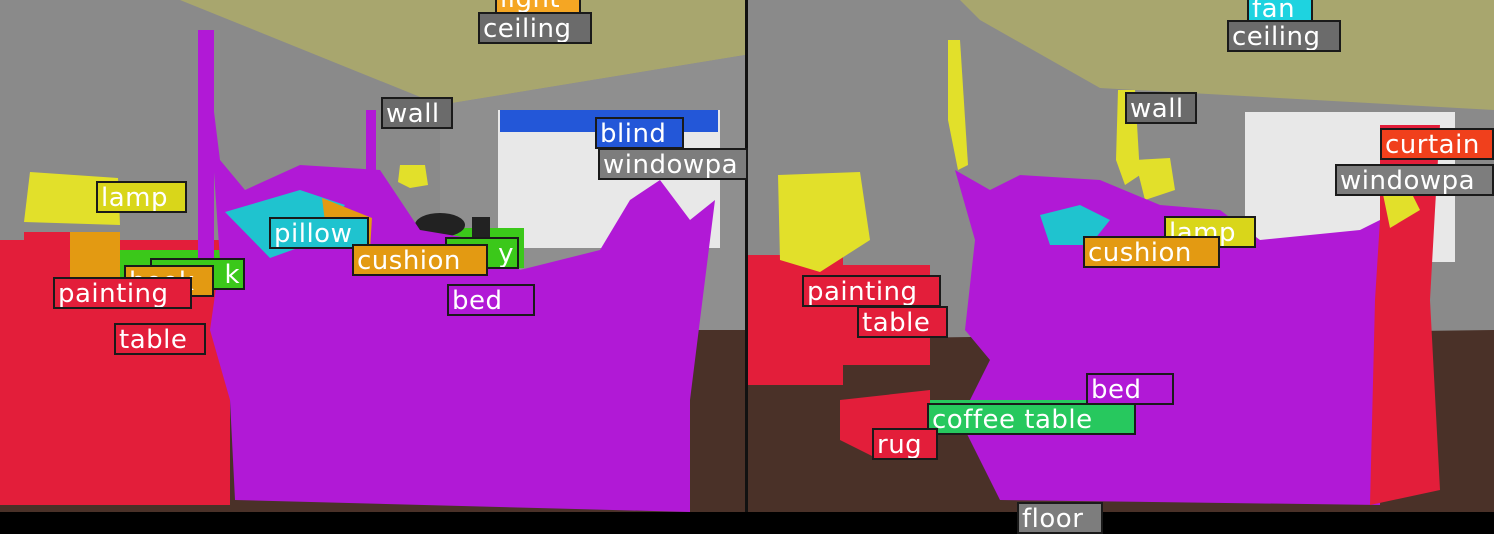 The height and width of the screenshot is (534, 1494). Describe the element at coordinates (122, 293) in the screenshot. I see `label-painting: painting` at that location.